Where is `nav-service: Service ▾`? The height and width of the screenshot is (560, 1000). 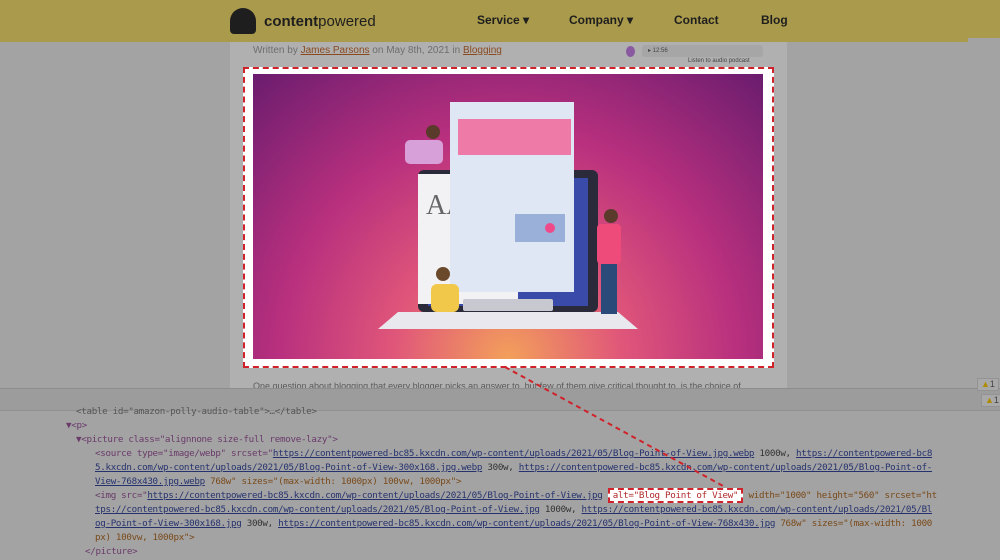
nav-service: Service ▾ is located at coordinates (503, 20).